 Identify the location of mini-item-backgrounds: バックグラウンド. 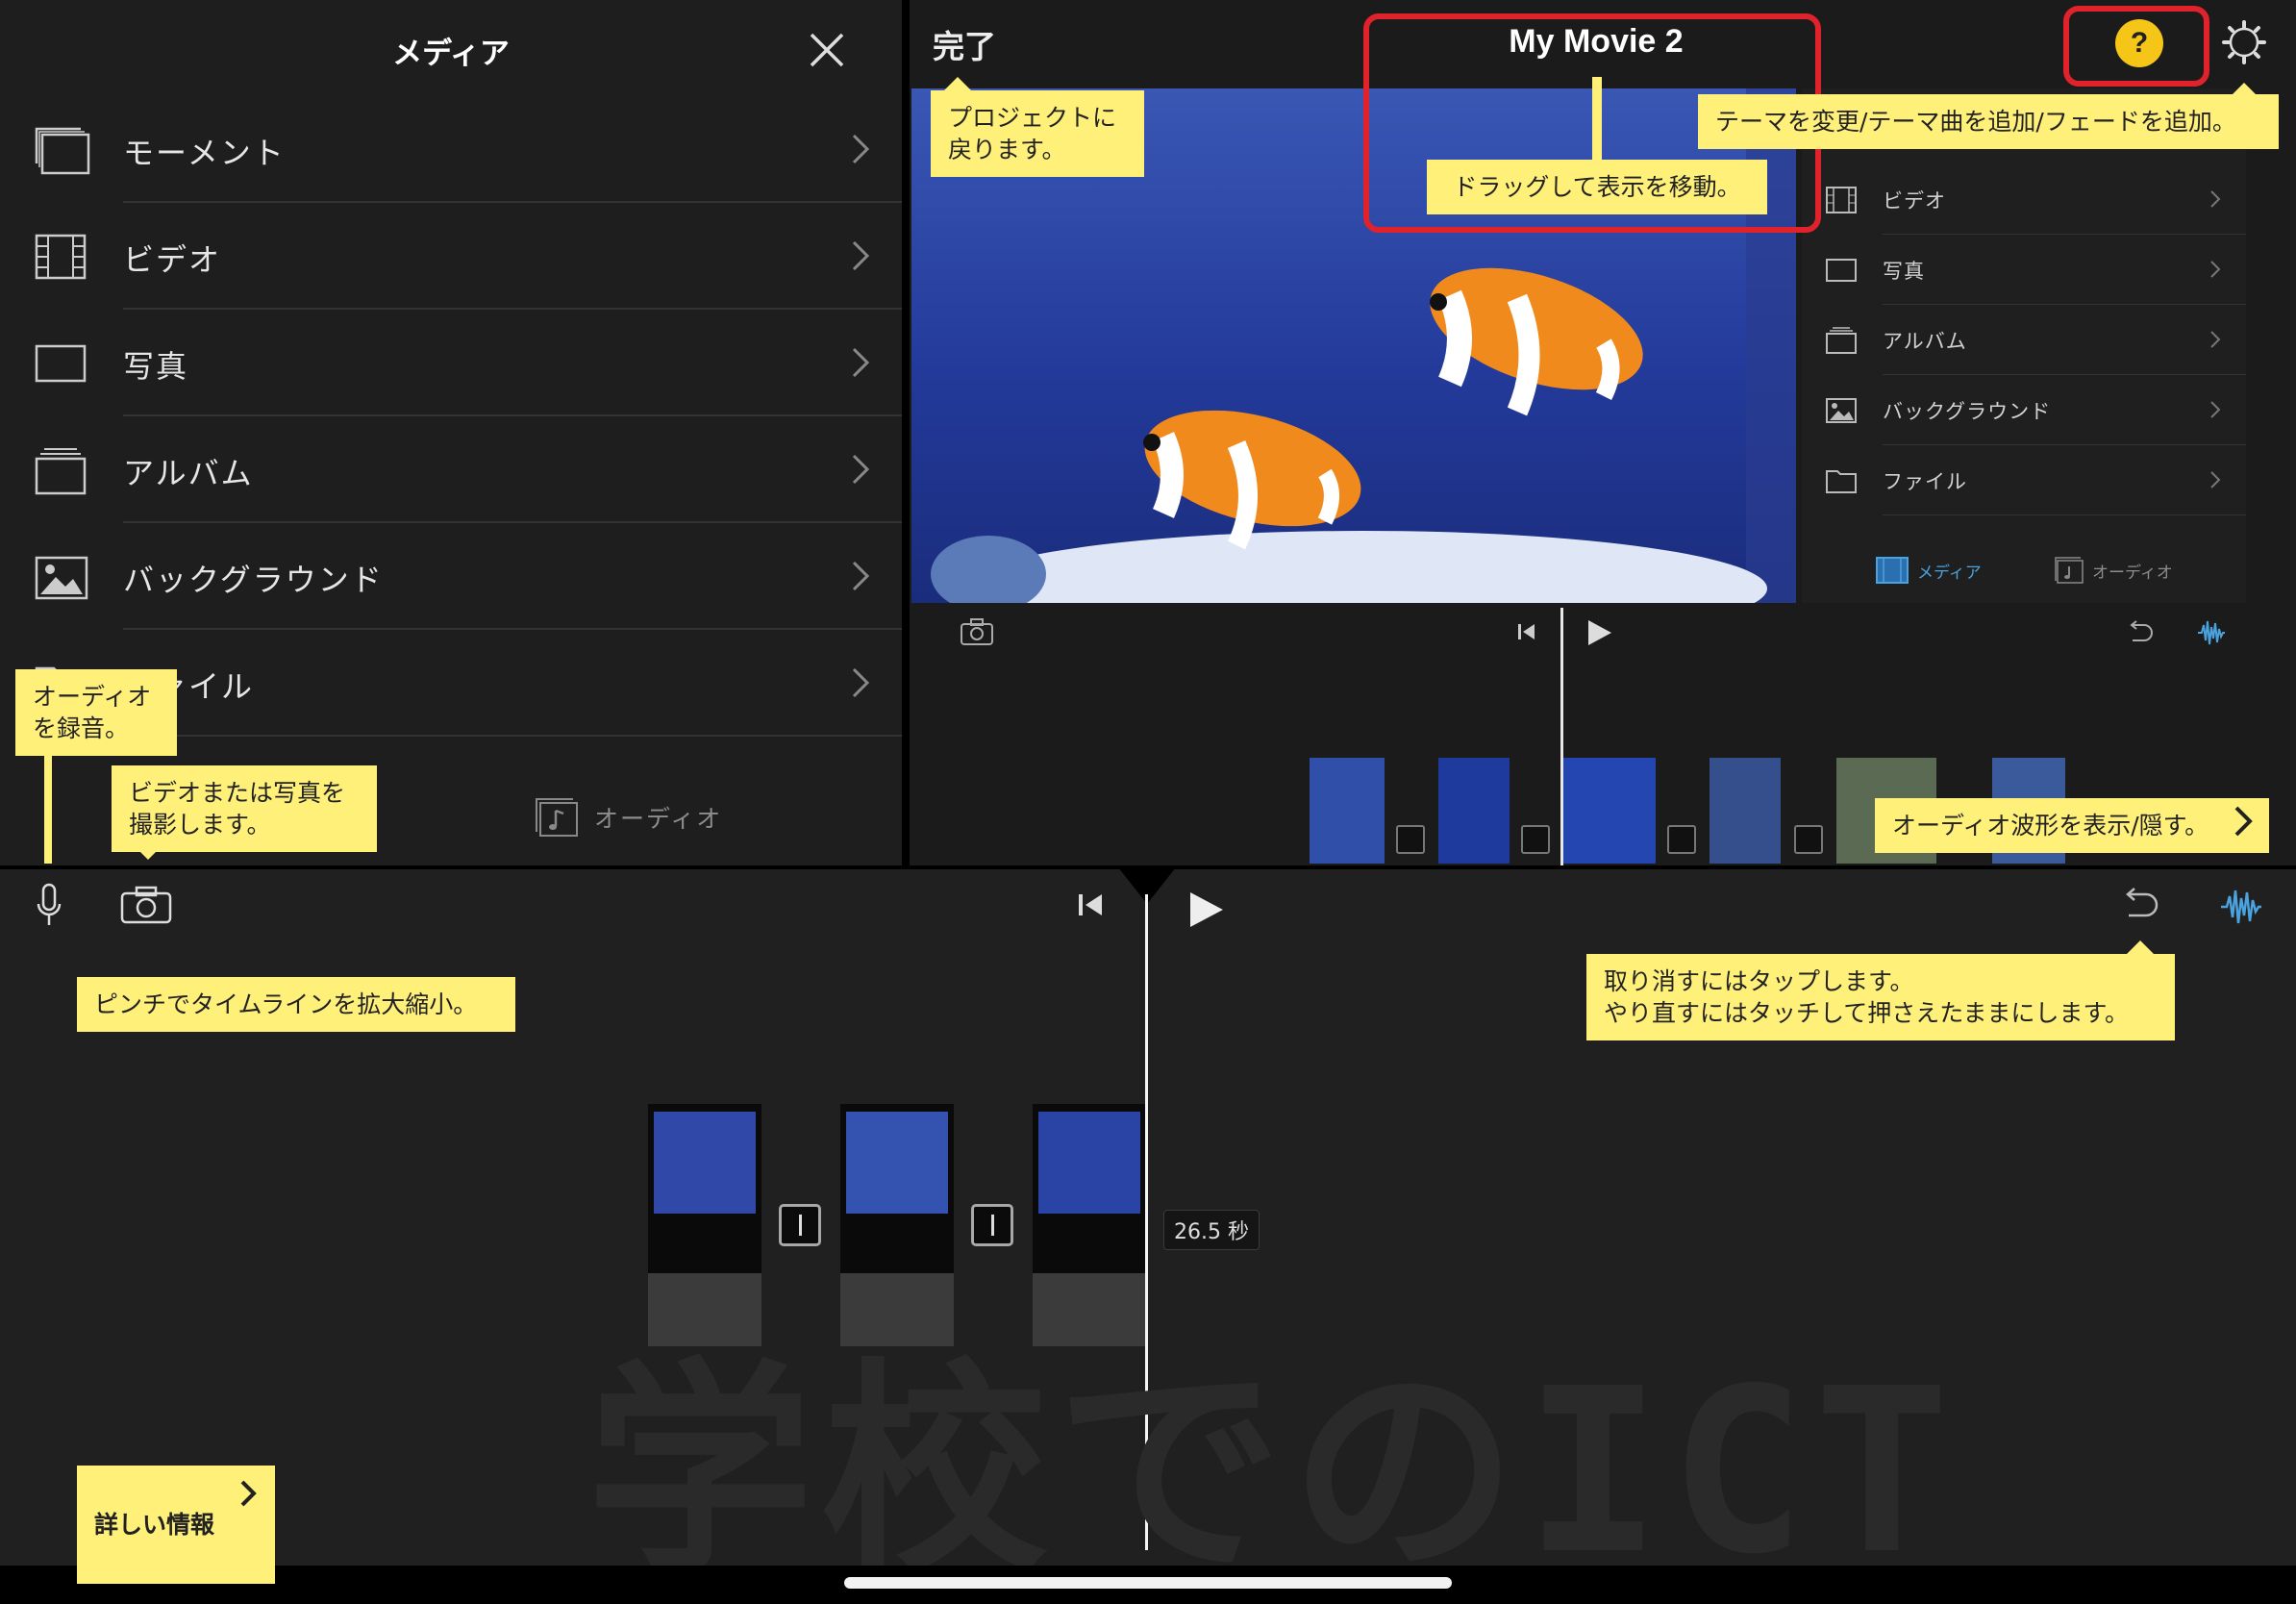
(2024, 410).